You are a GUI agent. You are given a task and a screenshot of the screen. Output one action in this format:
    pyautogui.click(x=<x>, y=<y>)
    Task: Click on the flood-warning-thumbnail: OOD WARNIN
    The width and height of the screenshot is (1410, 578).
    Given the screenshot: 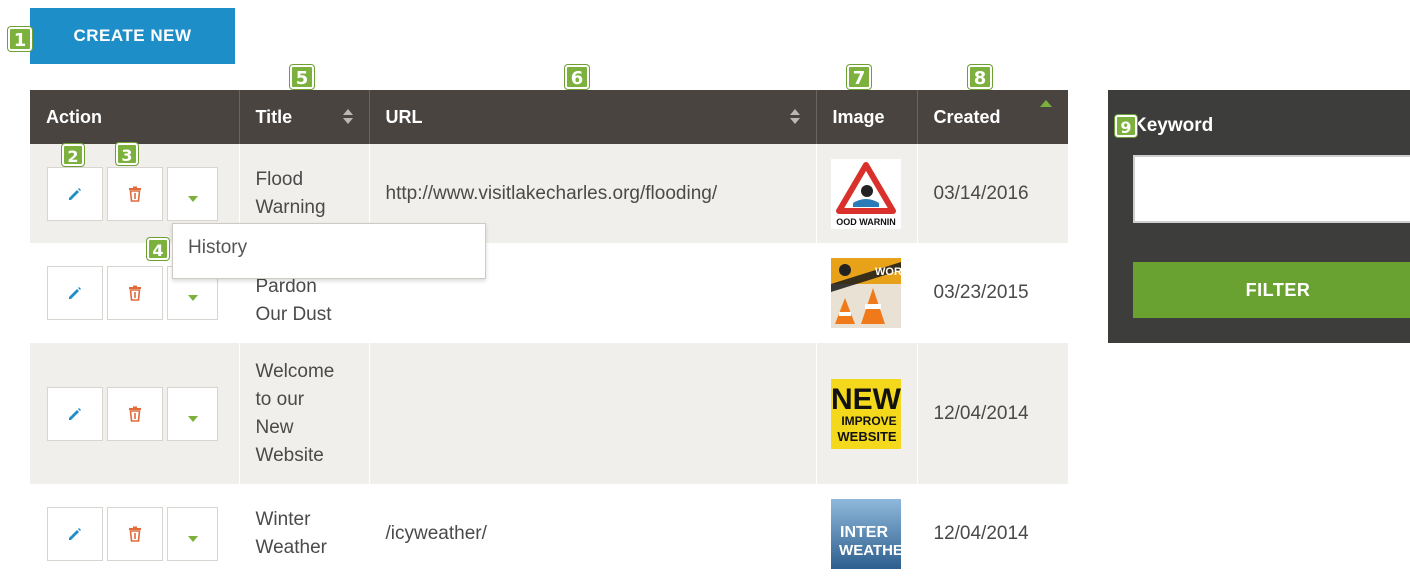 What is the action you would take?
    pyautogui.click(x=865, y=193)
    